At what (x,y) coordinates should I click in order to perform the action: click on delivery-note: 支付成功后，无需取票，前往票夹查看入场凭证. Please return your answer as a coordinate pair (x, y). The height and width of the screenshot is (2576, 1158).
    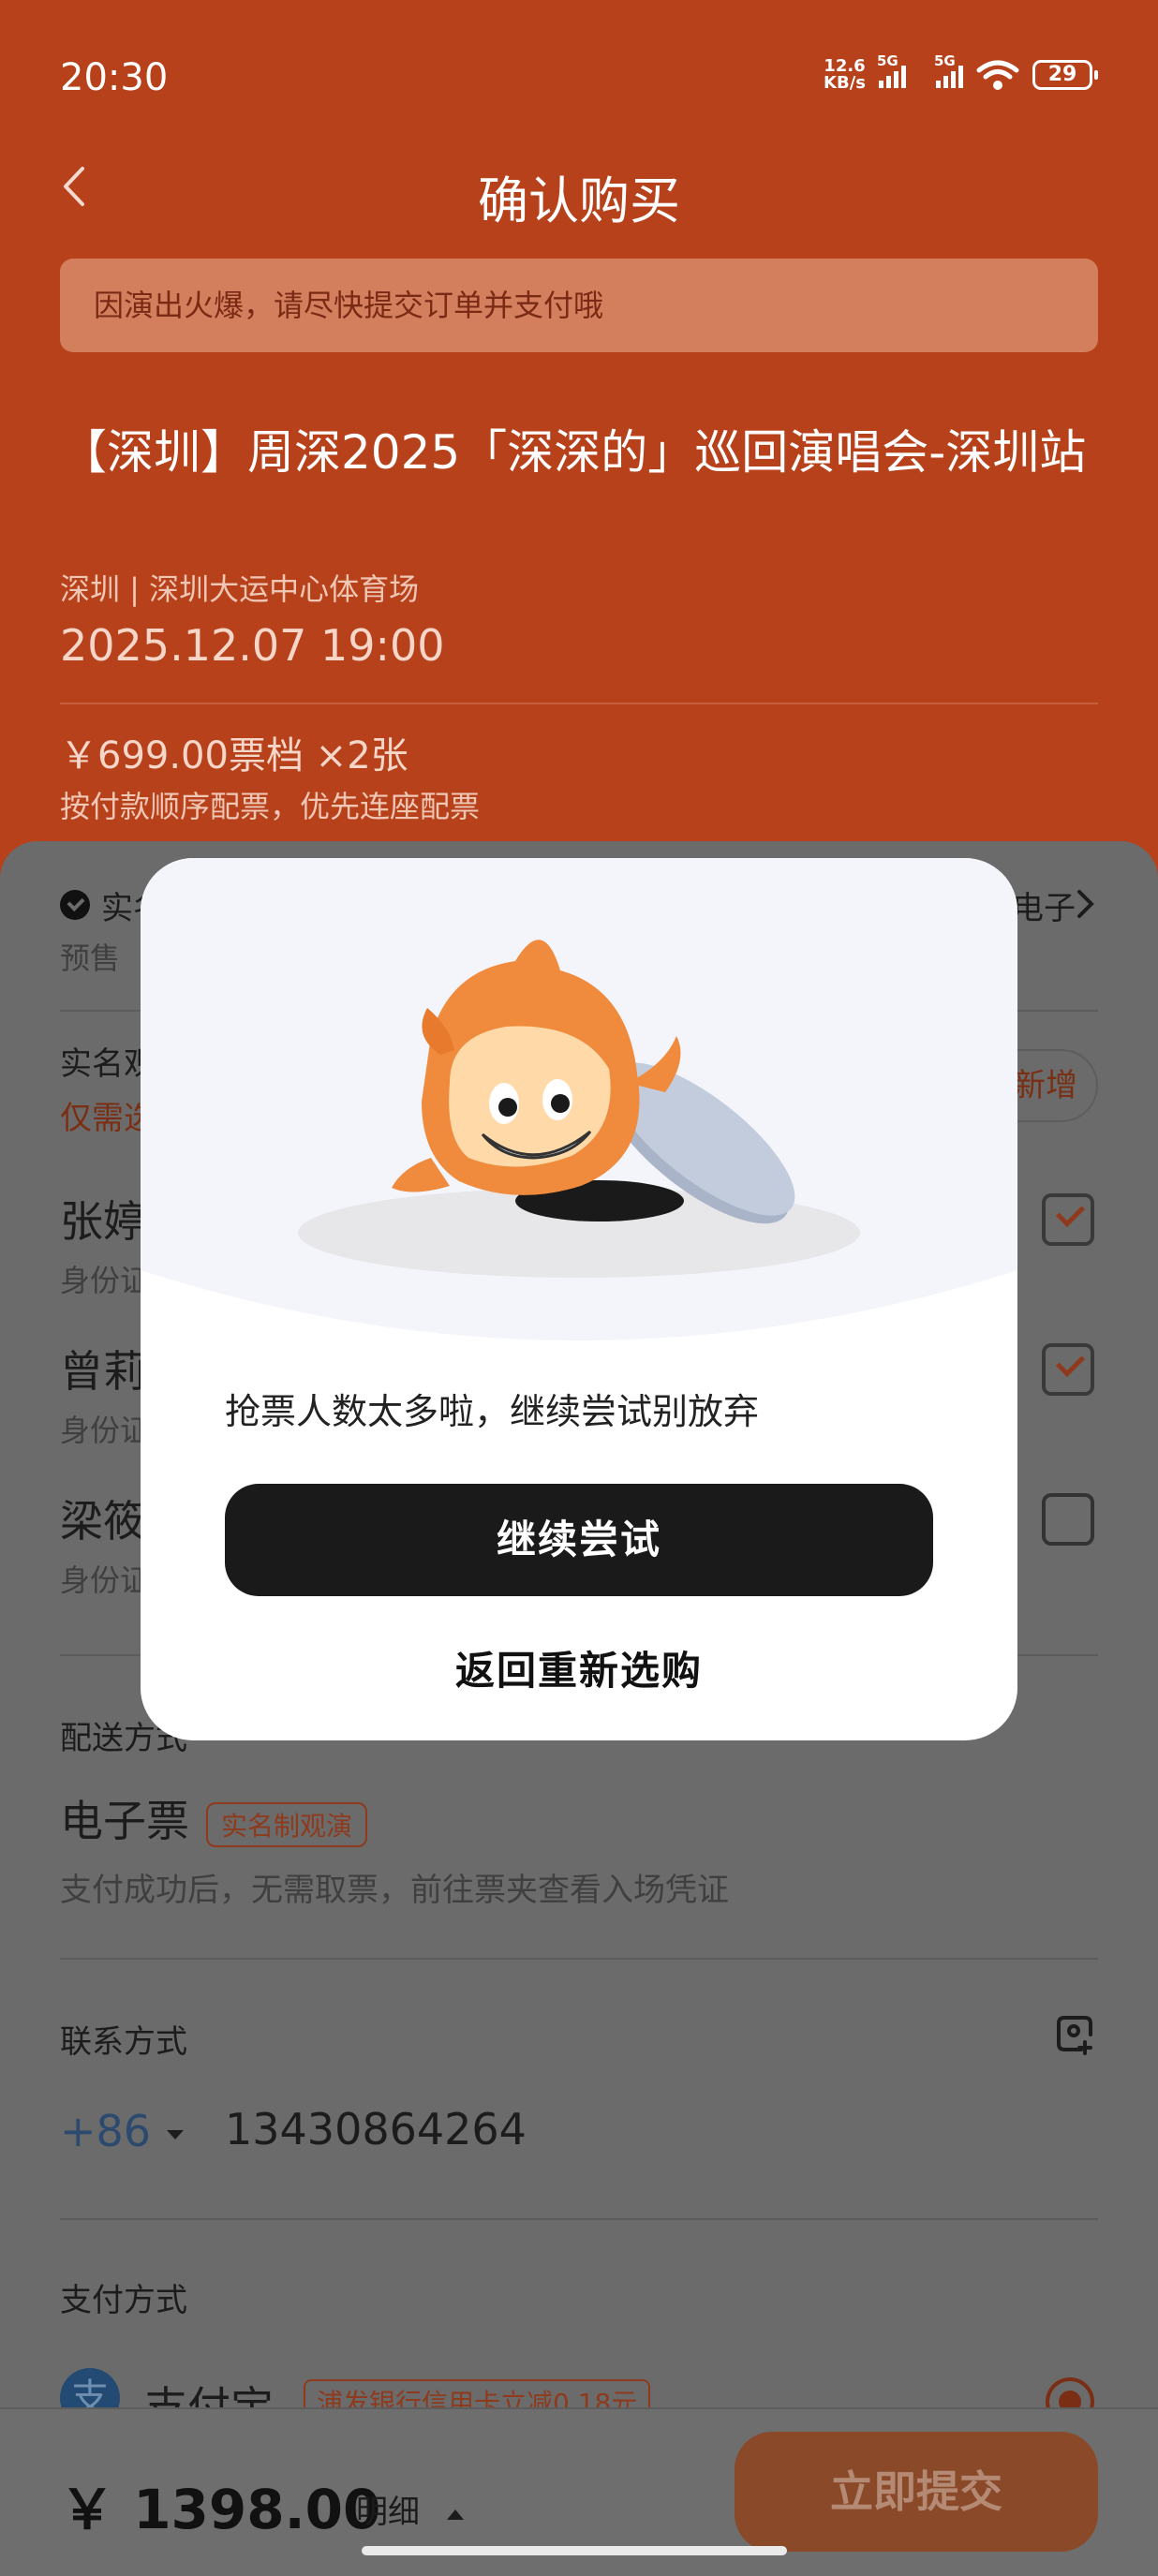
    Looking at the image, I should click on (394, 1890).